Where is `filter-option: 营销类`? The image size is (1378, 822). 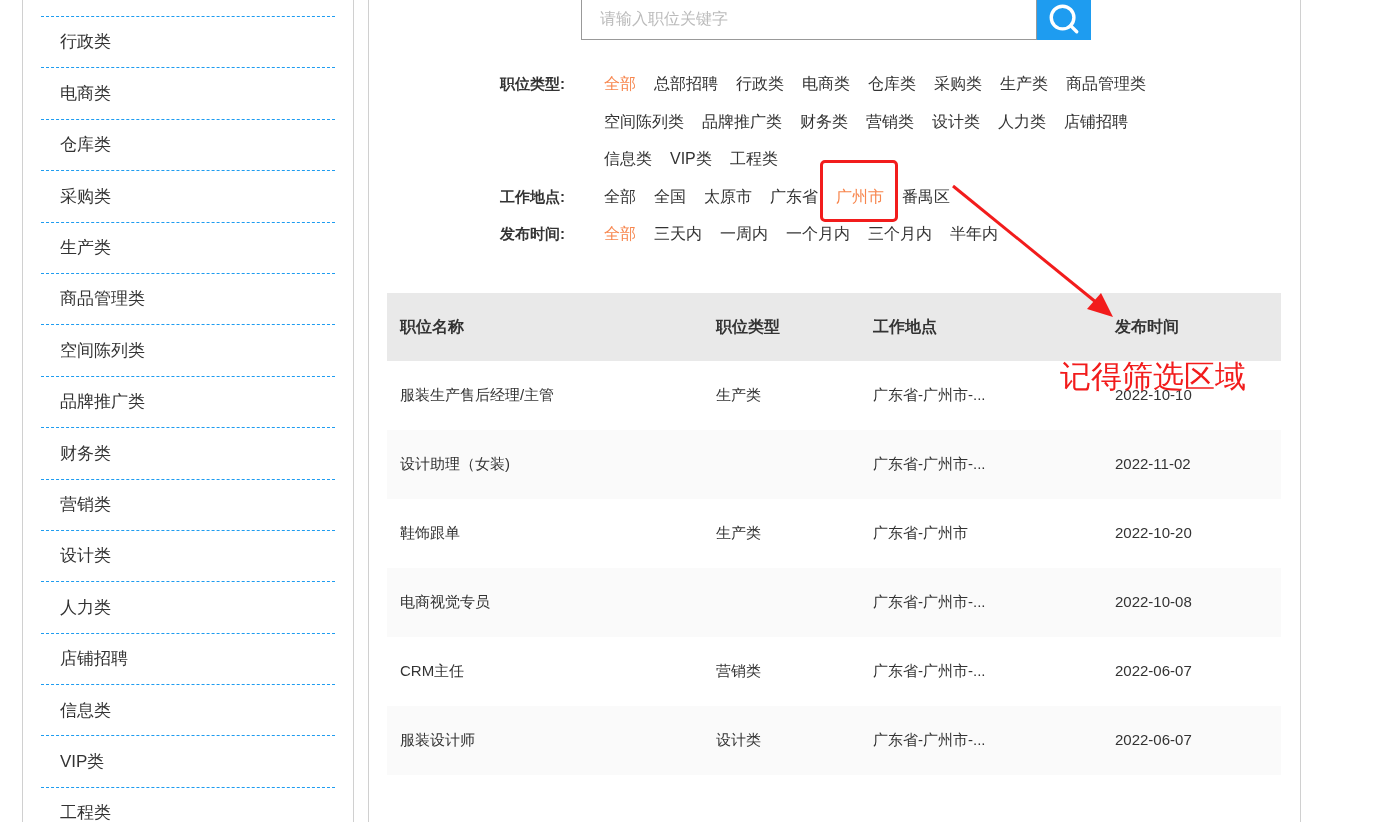
filter-option: 营销类 is located at coordinates (890, 121).